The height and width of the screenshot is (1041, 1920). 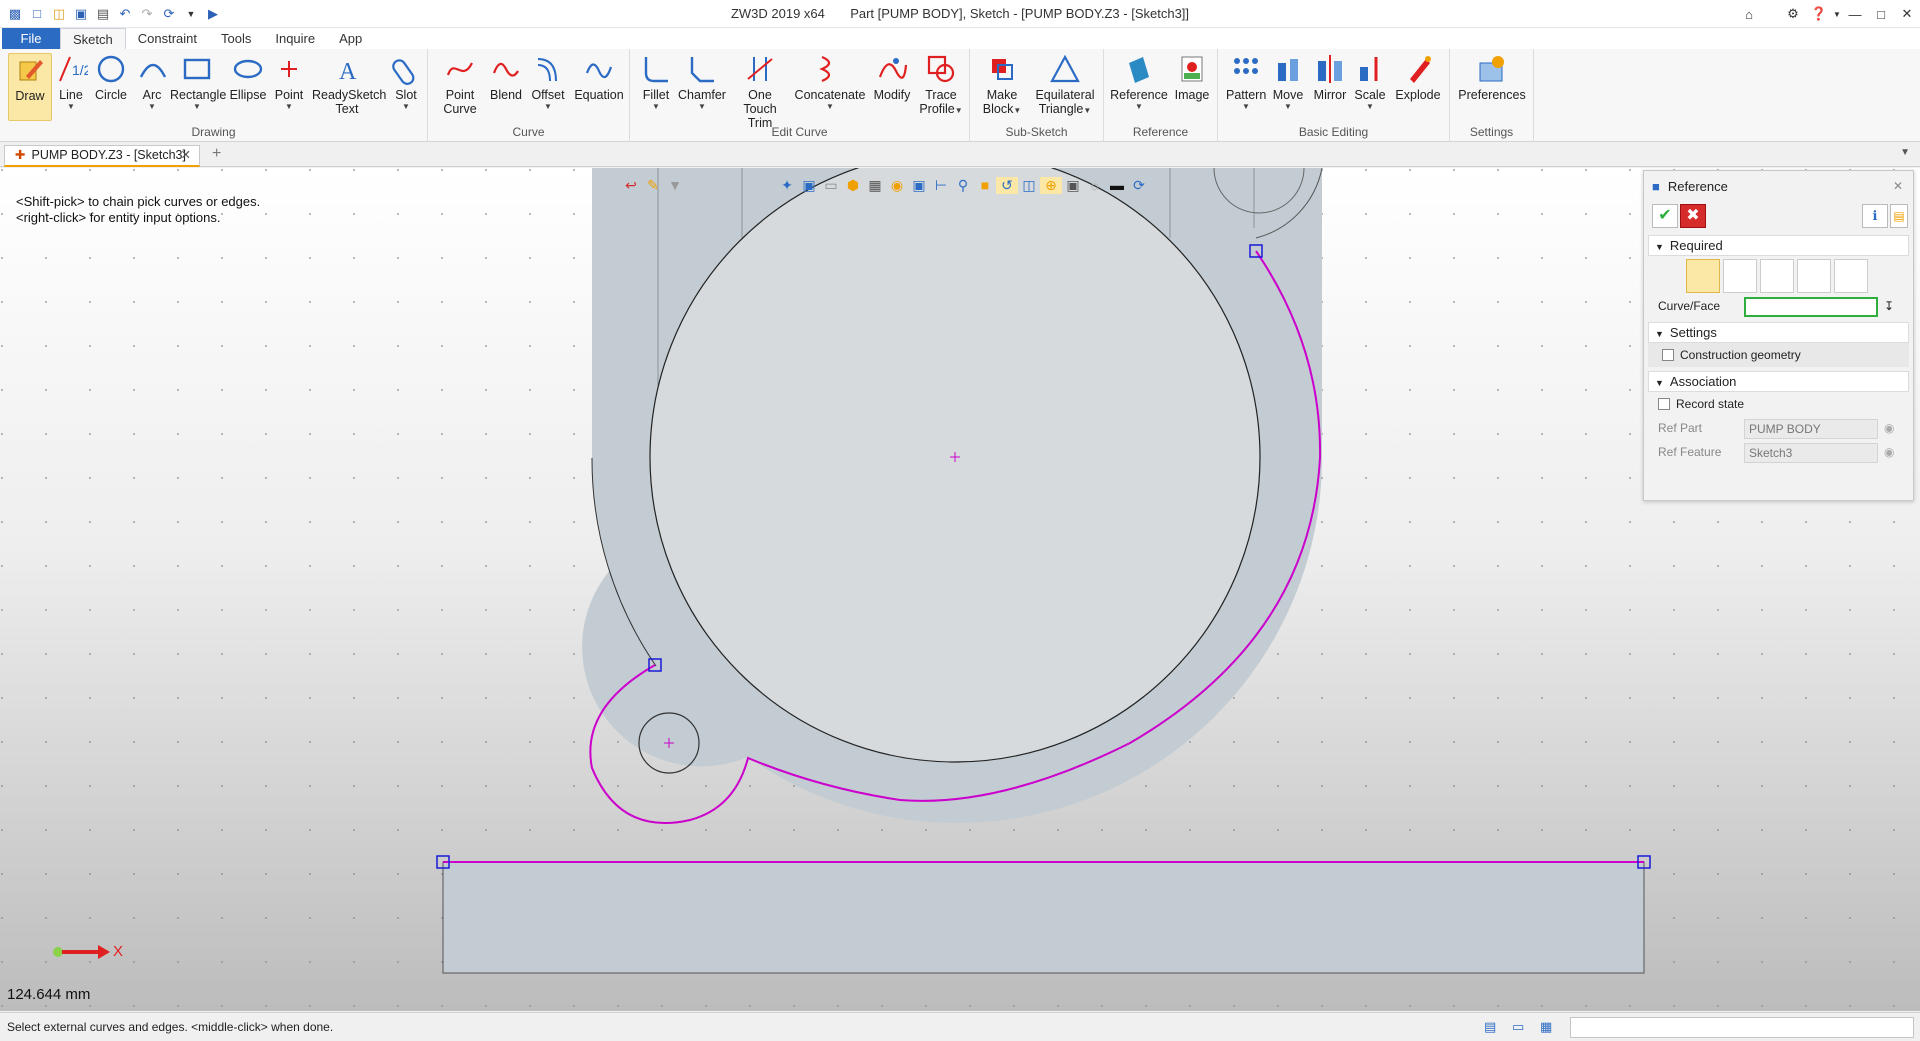 What do you see at coordinates (198, 82) in the screenshot?
I see `rectangle-button: Rectangle ▼` at bounding box center [198, 82].